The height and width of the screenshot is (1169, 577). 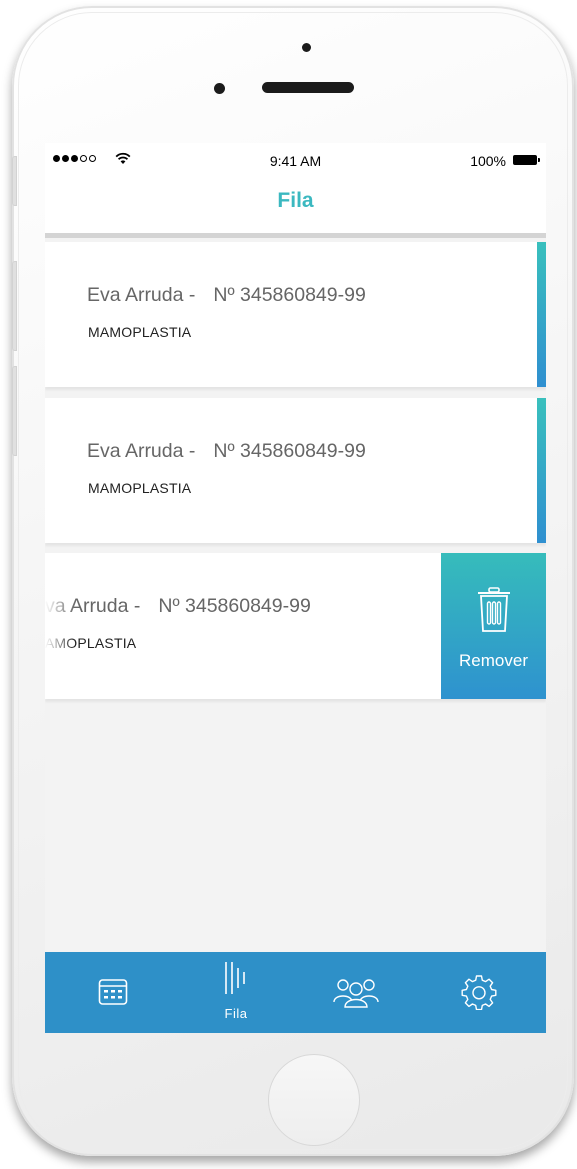 I want to click on tab-calendar, so click(x=115, y=992).